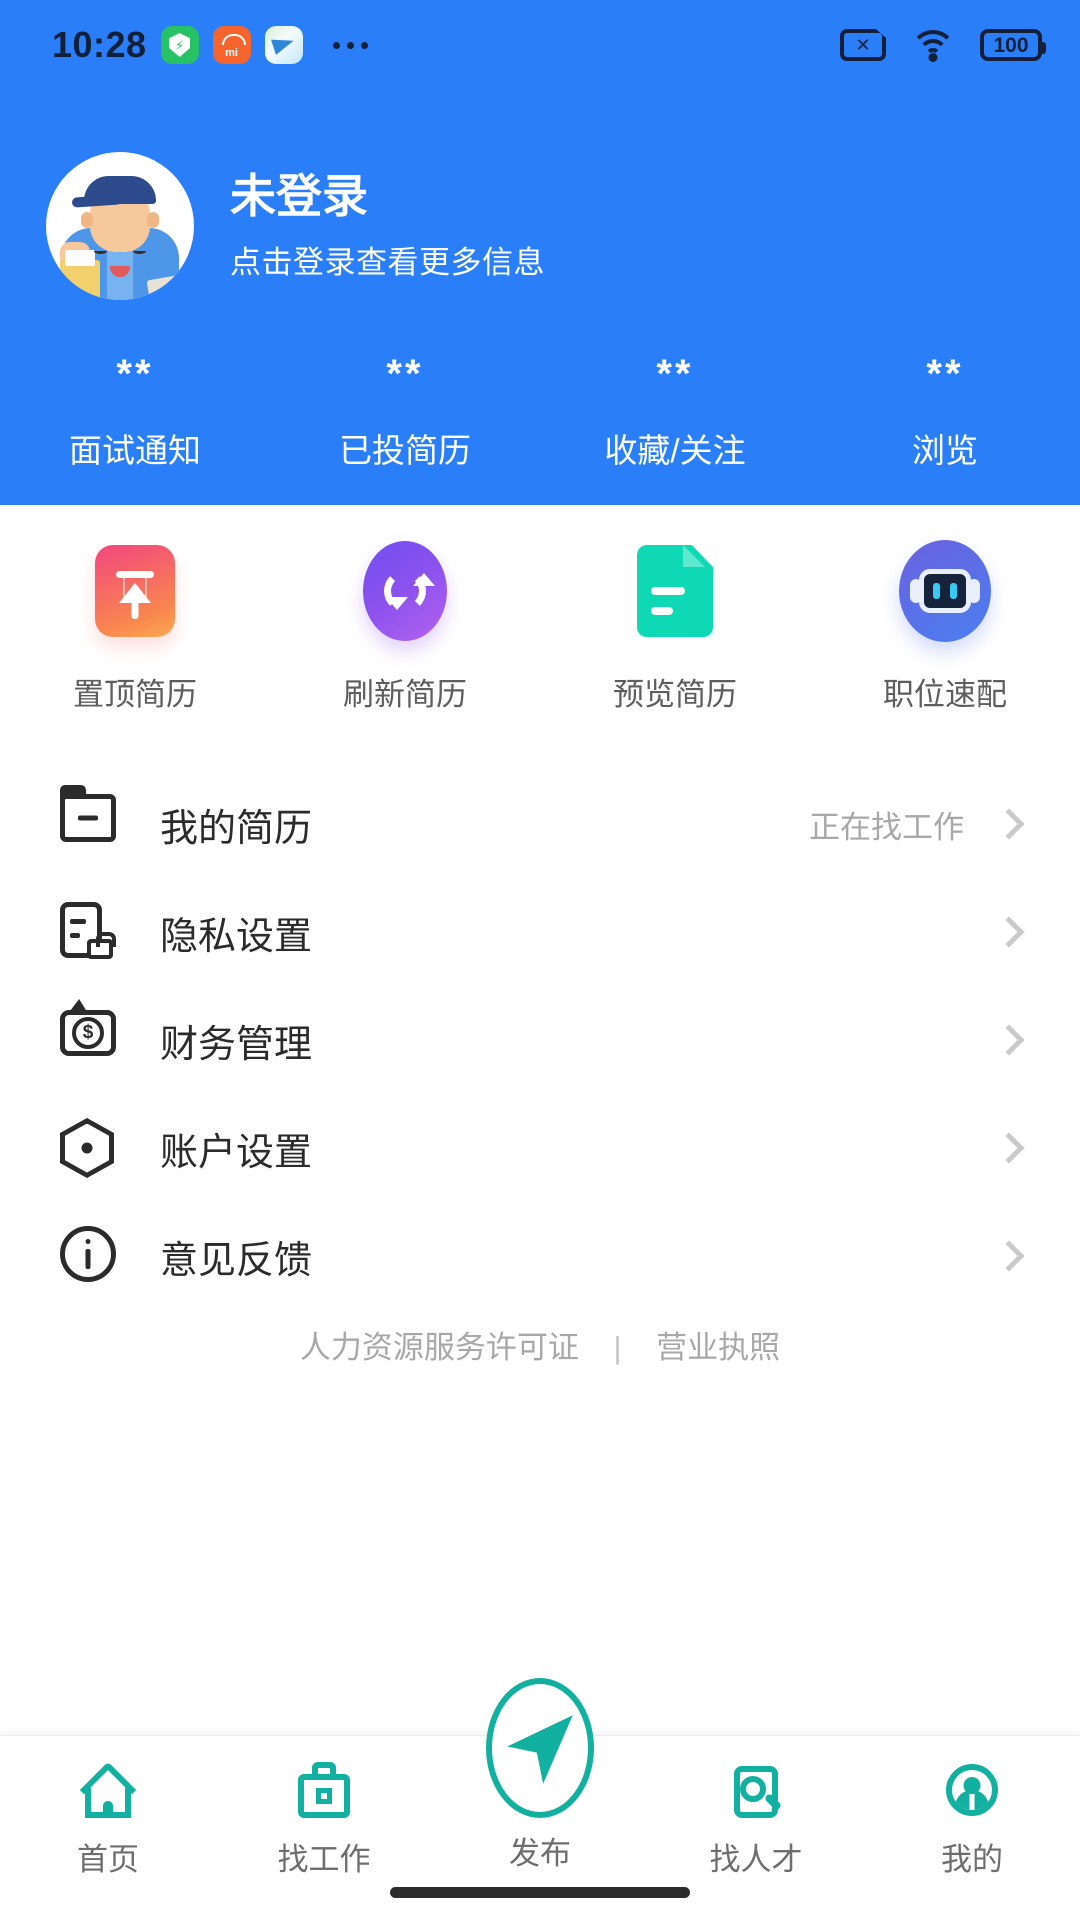  Describe the element at coordinates (108, 1859) in the screenshot. I see `tab-label: 首页` at that location.